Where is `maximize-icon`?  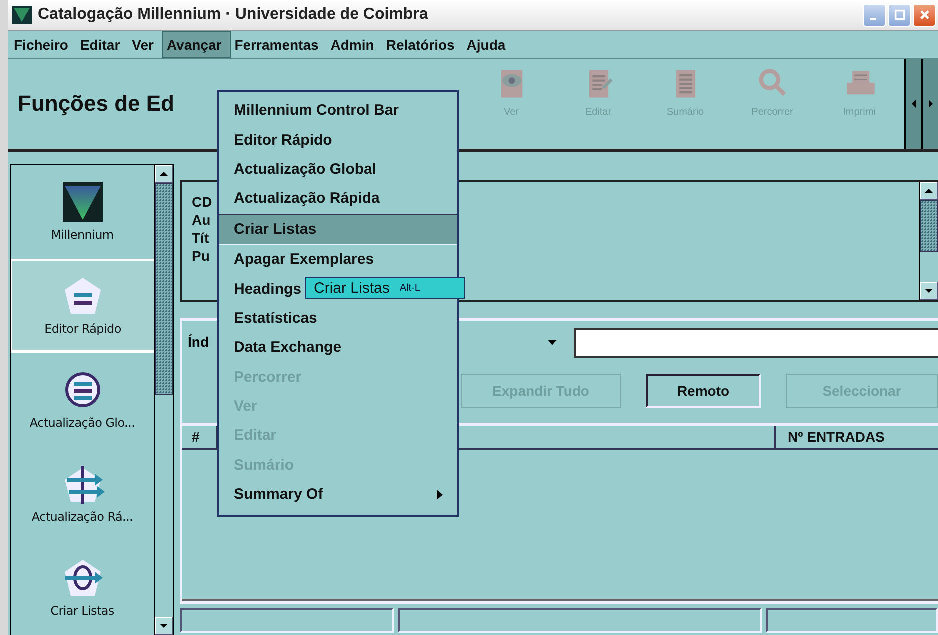 maximize-icon is located at coordinates (900, 15).